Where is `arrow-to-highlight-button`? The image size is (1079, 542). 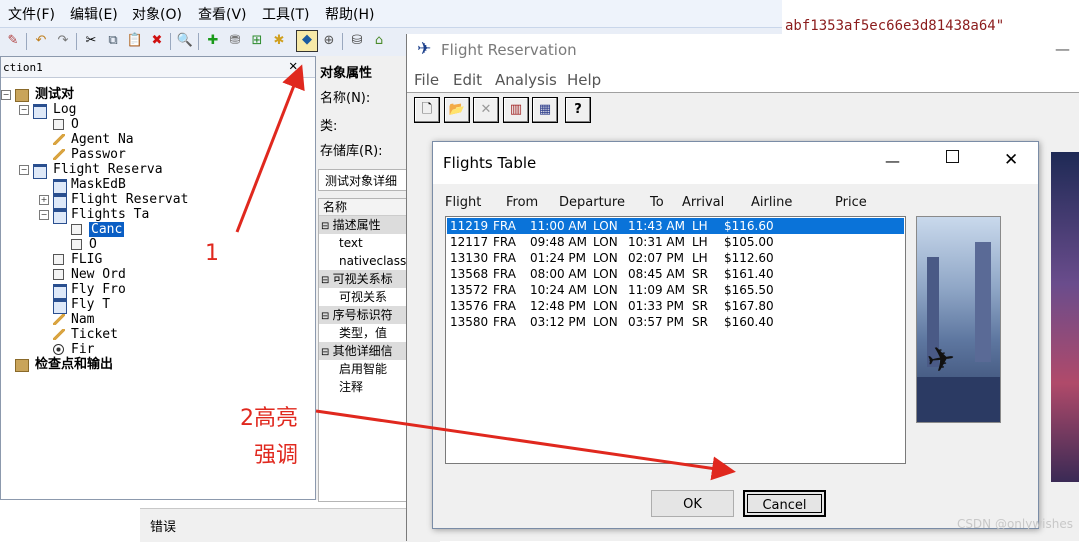
arrow-to-highlight-button is located at coordinates (270, 148).